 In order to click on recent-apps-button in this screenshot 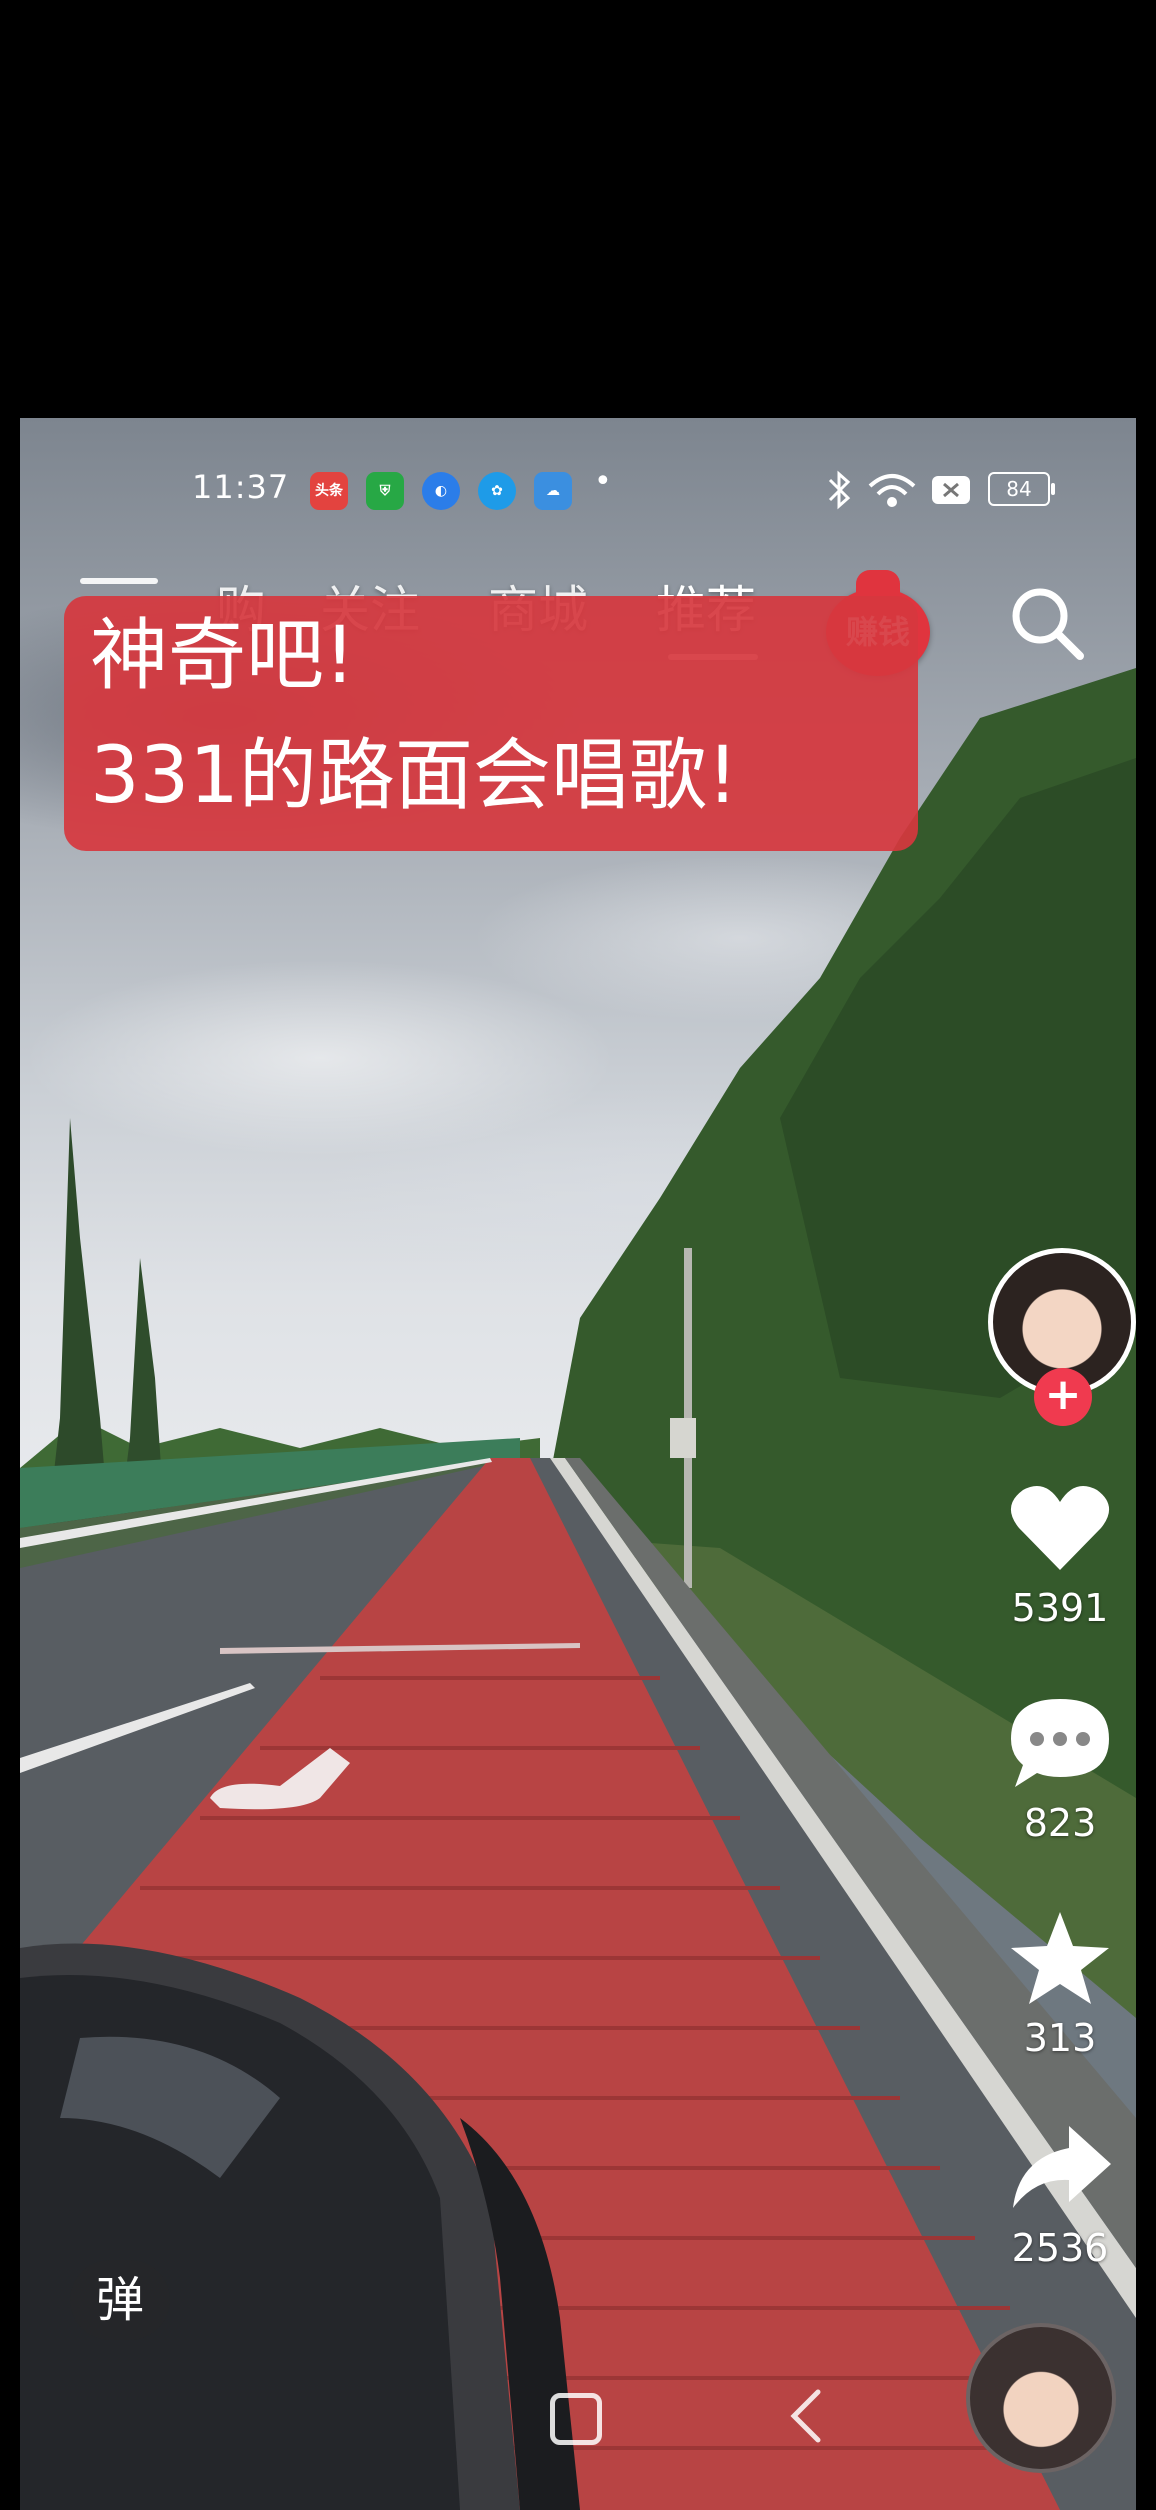, I will do `click(576, 2419)`.